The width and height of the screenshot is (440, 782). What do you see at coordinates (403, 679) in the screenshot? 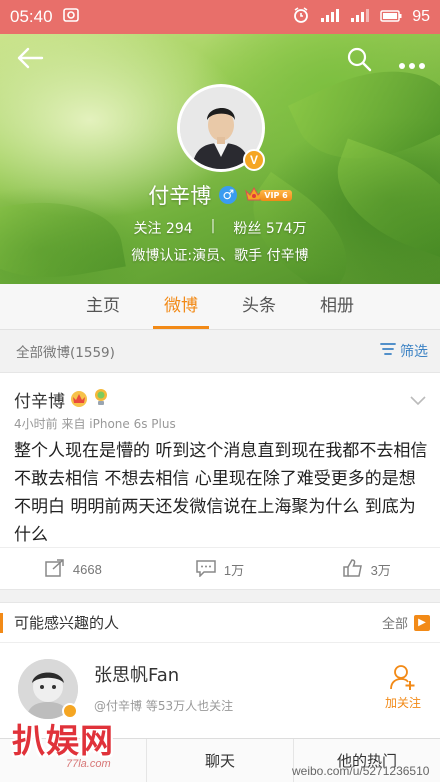
I see `add-user-icon` at bounding box center [403, 679].